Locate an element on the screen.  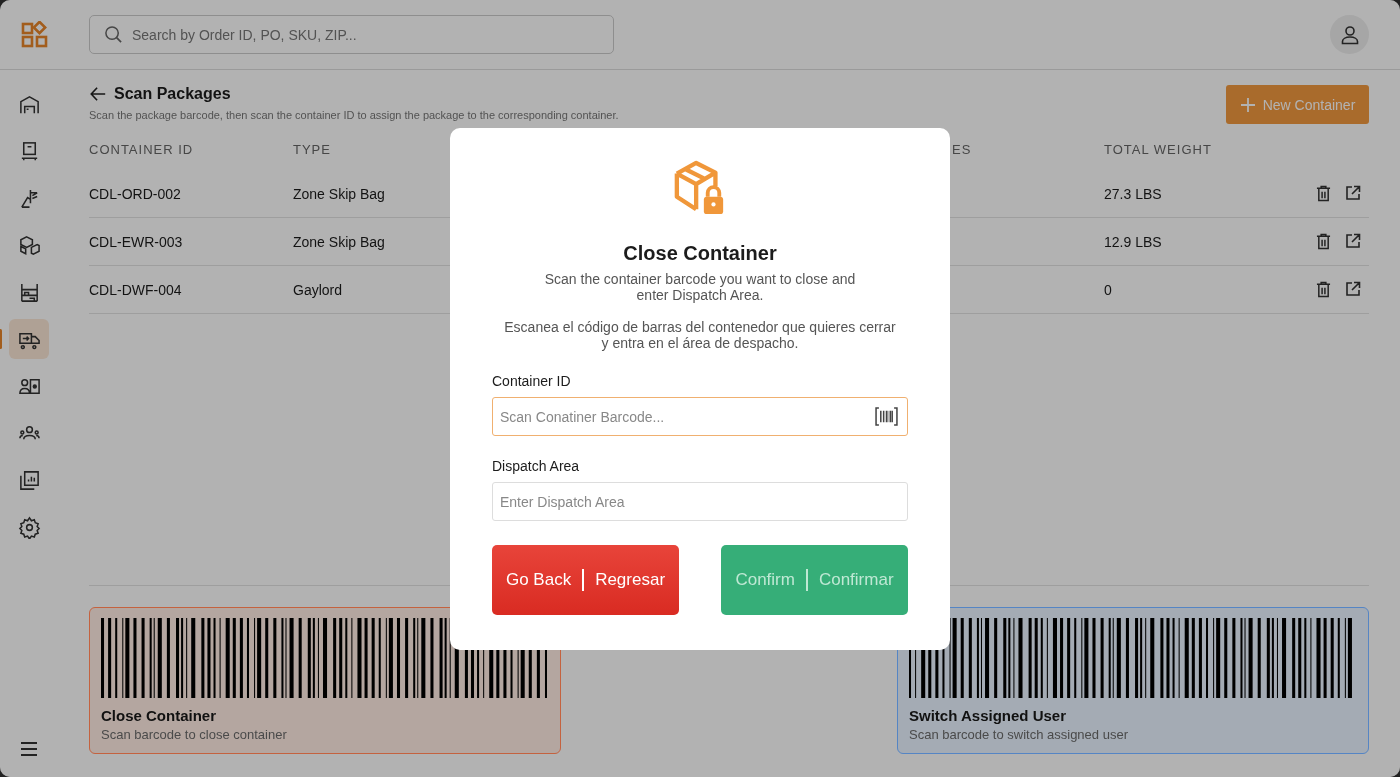
column-header: CONTAINER ID is located at coordinates (142, 149).